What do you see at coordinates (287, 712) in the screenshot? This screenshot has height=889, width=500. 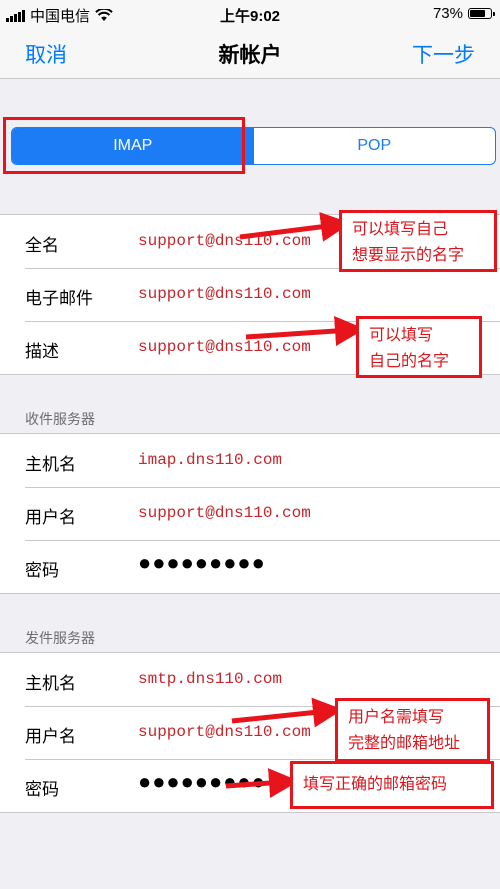 I see `arrow-smtp-username` at bounding box center [287, 712].